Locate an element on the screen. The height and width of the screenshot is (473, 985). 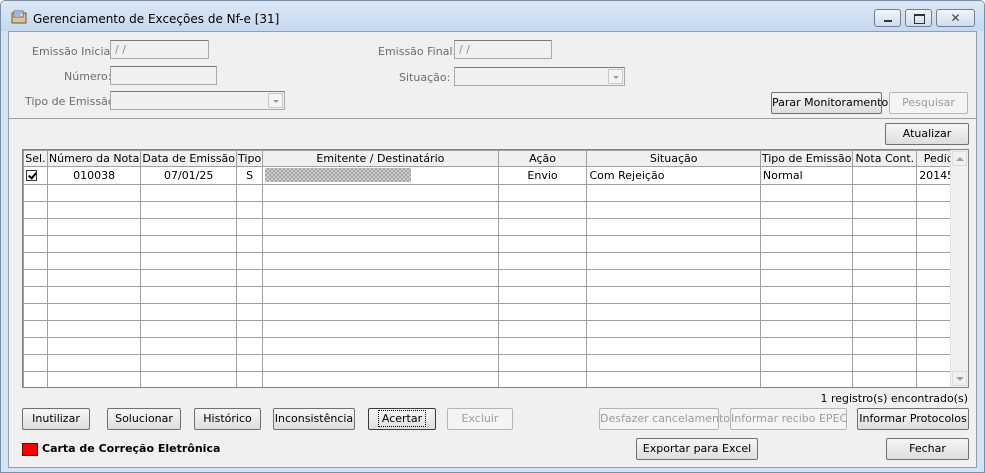
excluir-button: Excluir is located at coordinates (480, 419).